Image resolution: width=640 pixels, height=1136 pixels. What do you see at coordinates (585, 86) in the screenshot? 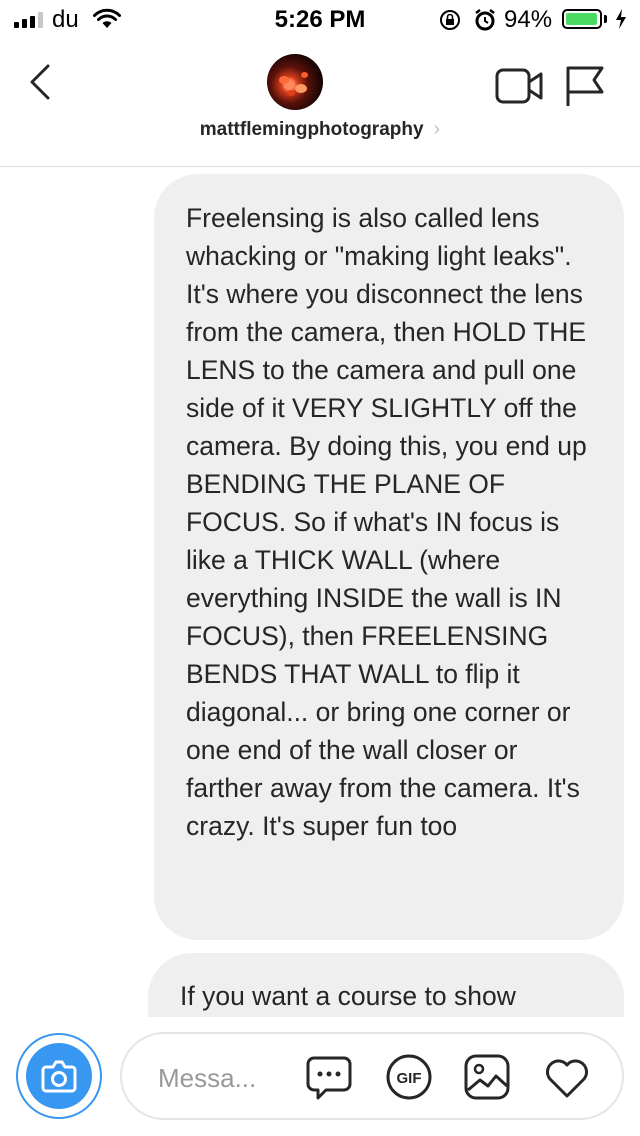
I see `flag-icon` at bounding box center [585, 86].